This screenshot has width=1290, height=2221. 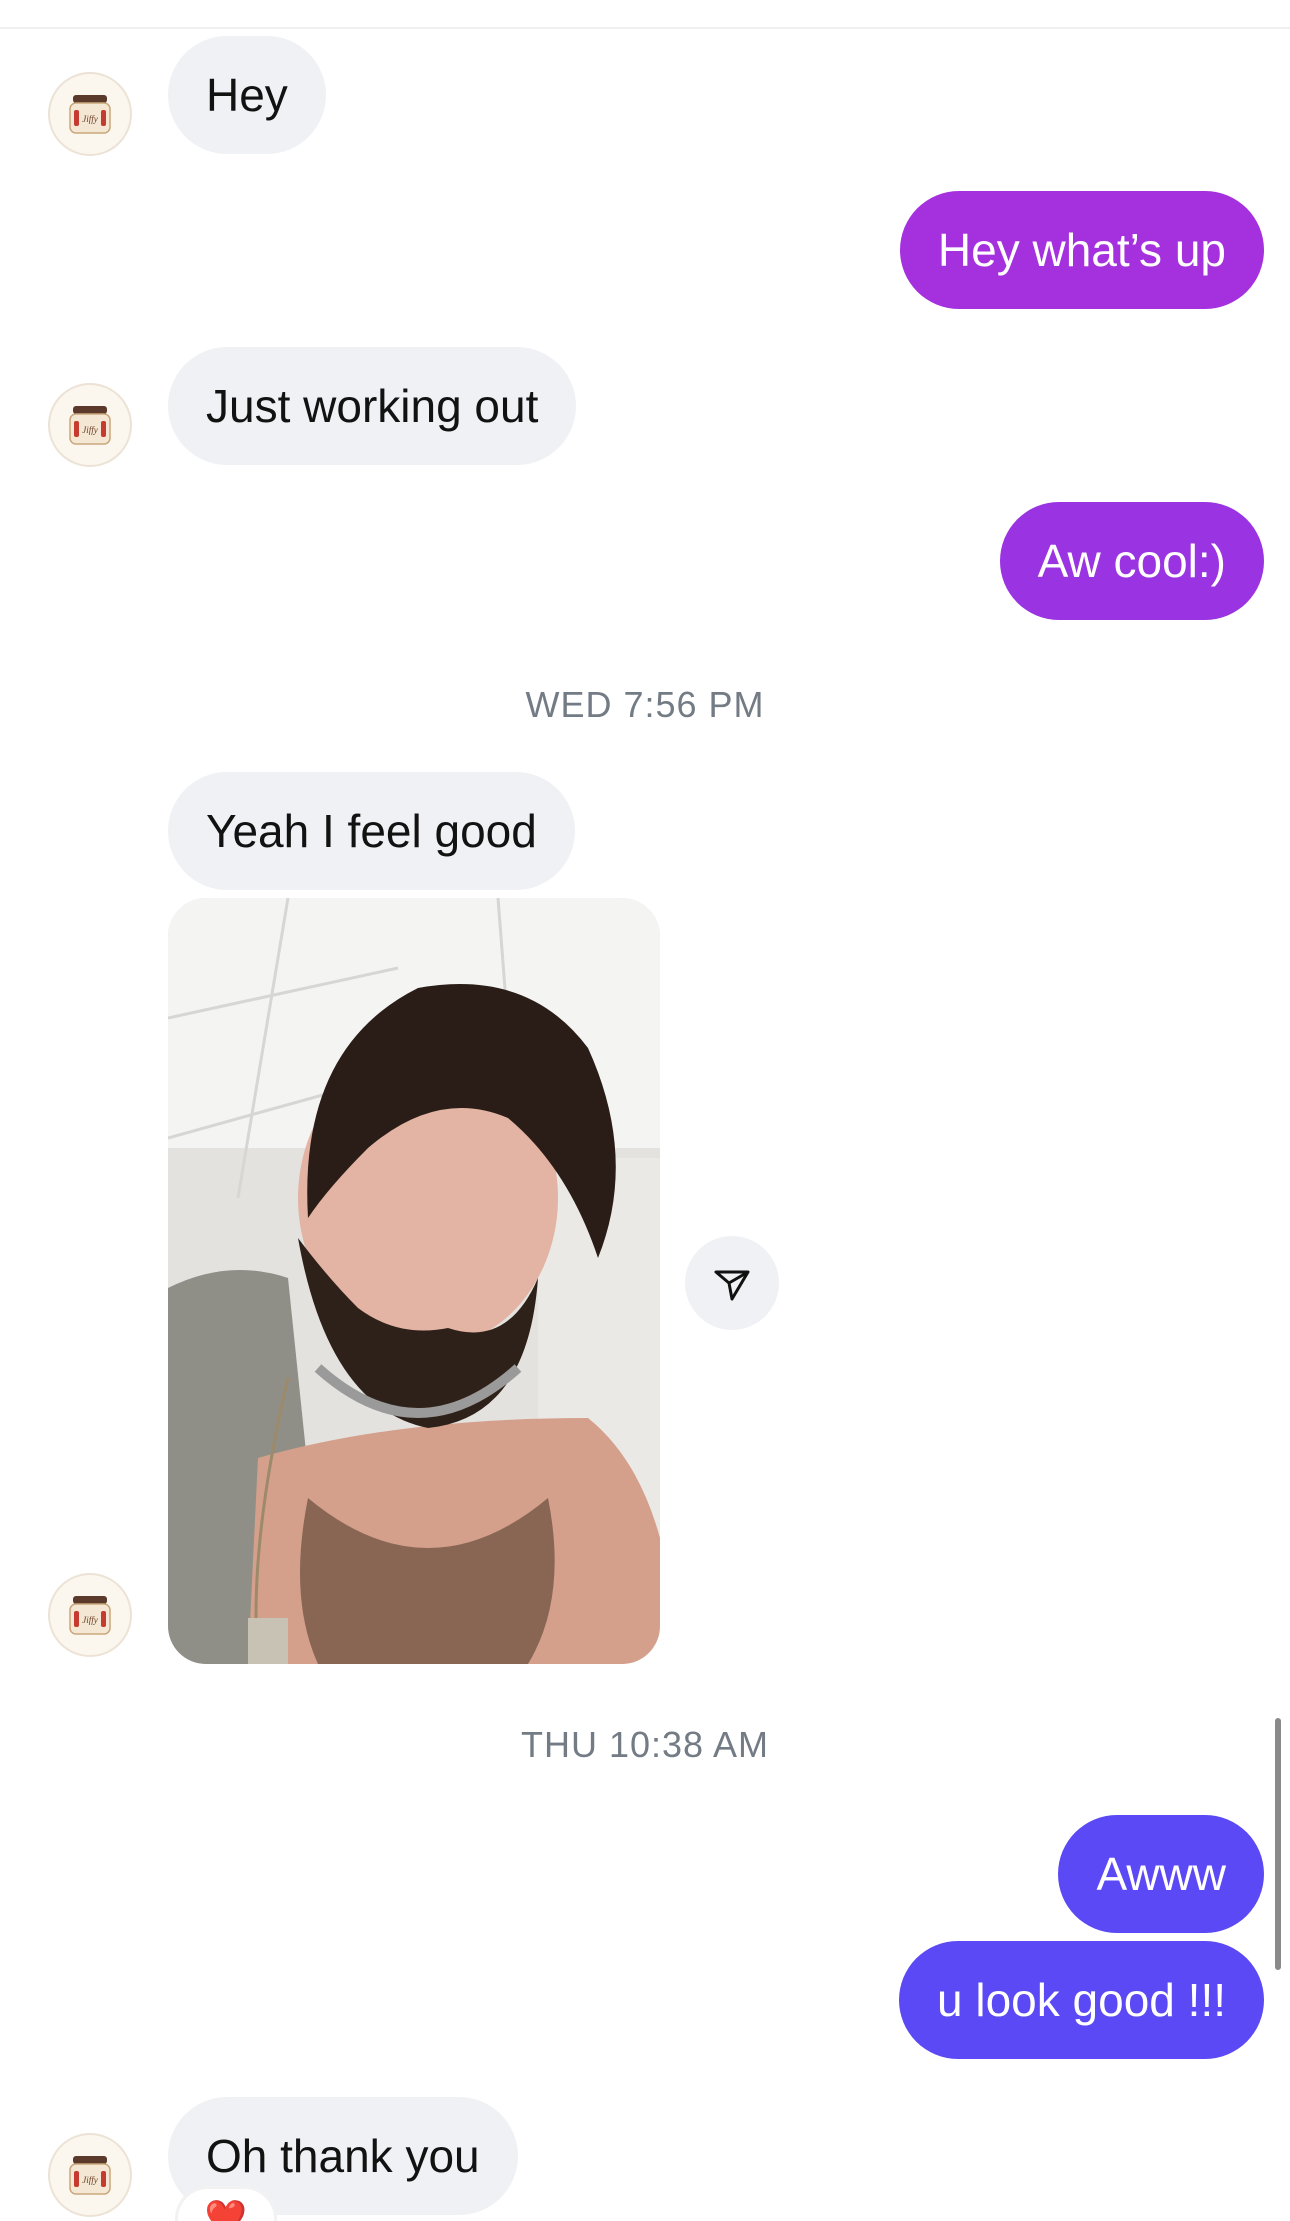 I want to click on message-text: Oh thank you, so click(x=343, y=2156).